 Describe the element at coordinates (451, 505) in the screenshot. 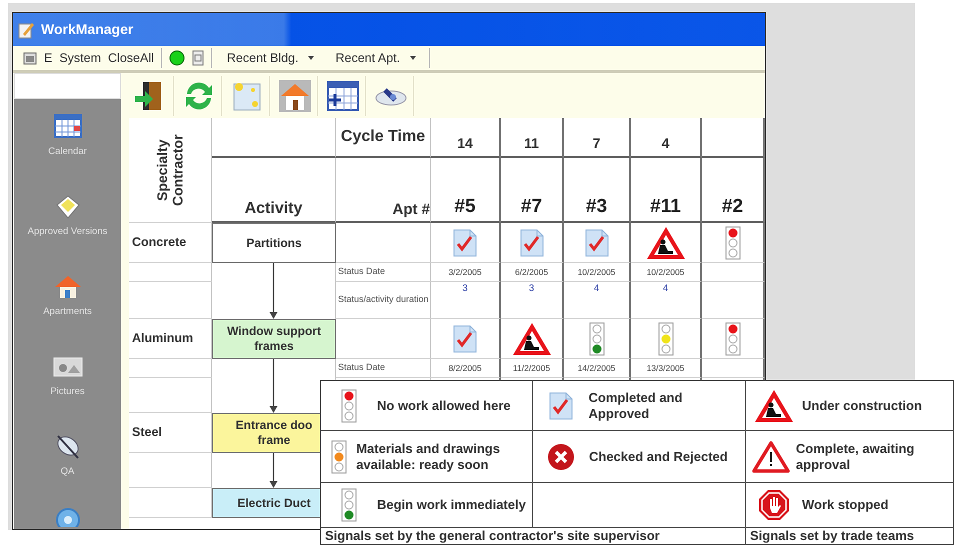

I see `legend-text: Begin work immediately` at that location.